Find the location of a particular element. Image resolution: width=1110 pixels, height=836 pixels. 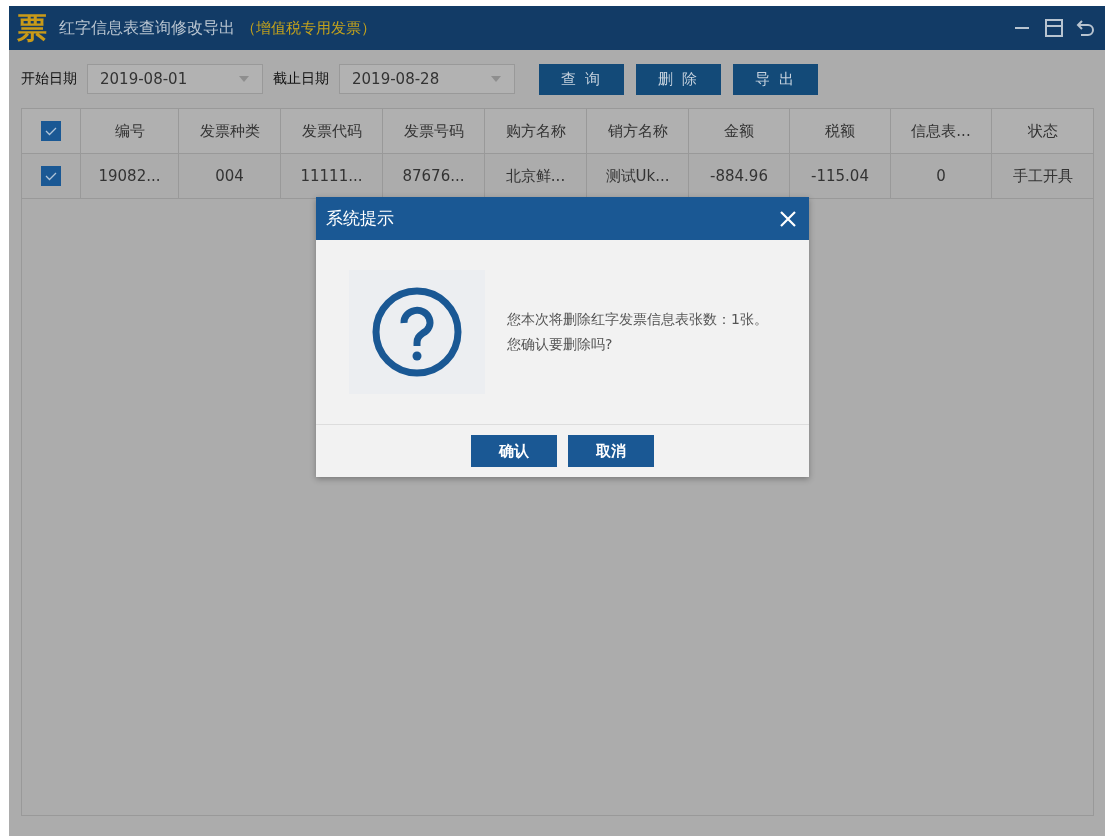

date-field: 2019-08-01 is located at coordinates (175, 79).